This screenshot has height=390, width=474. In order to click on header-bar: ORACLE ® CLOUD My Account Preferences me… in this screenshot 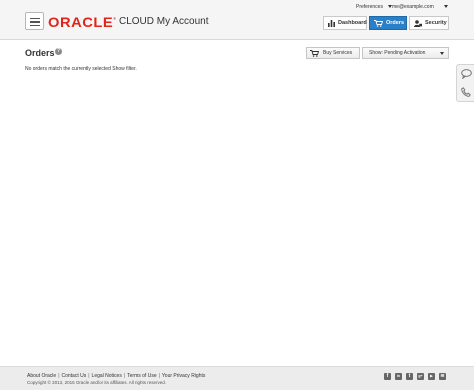, I will do `click(237, 20)`.